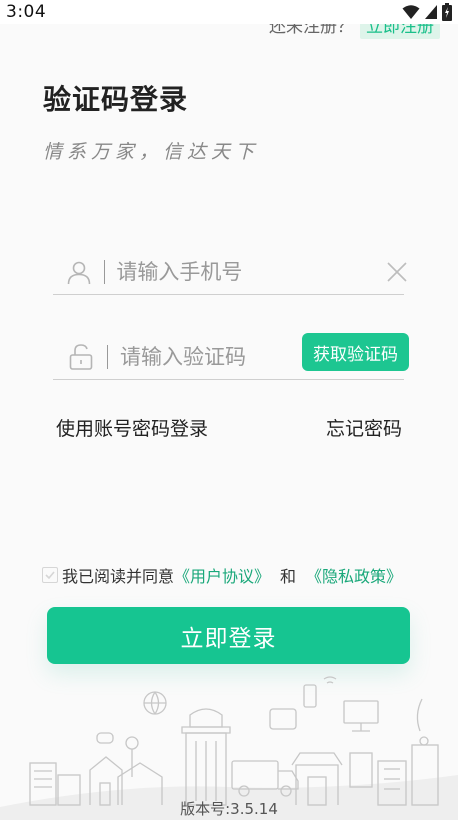 Image resolution: width=458 pixels, height=820 pixels. What do you see at coordinates (231, 356) in the screenshot?
I see `code-field-row: 获取验证码` at bounding box center [231, 356].